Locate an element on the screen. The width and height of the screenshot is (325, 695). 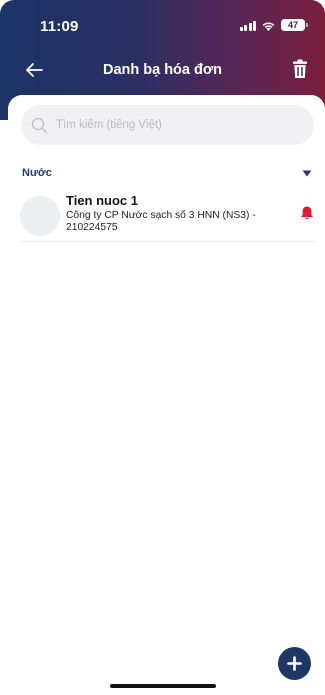
search-icon is located at coordinates (39, 125).